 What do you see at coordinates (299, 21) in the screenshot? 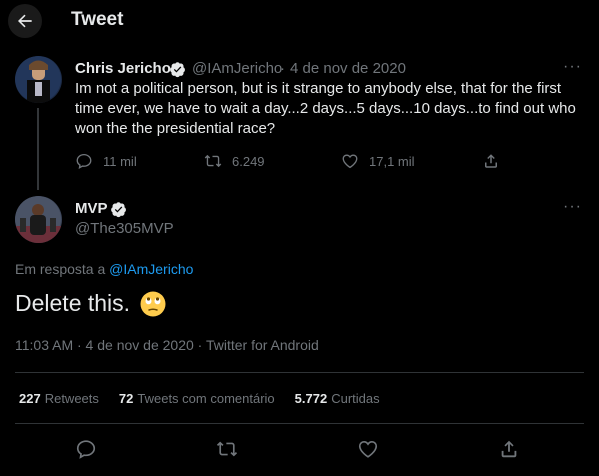
I see `top-bar: Tweet` at bounding box center [299, 21].